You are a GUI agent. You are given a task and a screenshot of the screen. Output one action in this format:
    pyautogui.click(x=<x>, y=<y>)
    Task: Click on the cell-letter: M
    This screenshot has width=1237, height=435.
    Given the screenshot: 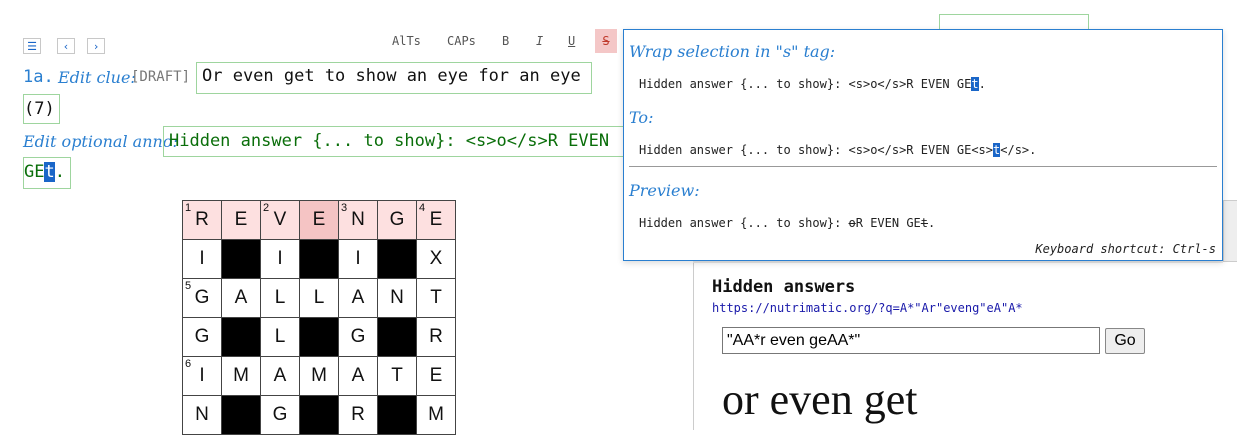 What is the action you would take?
    pyautogui.click(x=241, y=375)
    